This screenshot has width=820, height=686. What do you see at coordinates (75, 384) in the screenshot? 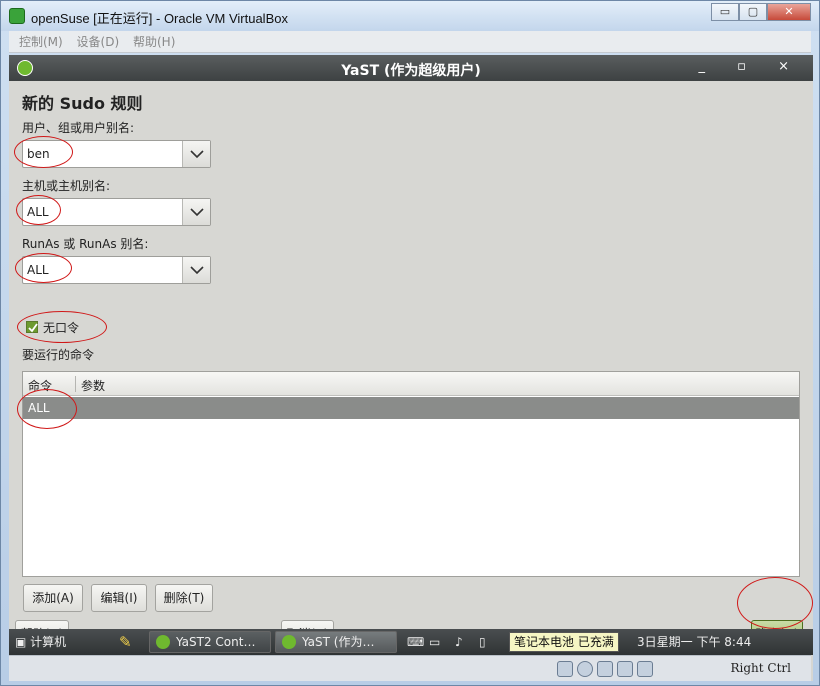
I see `column-divider` at bounding box center [75, 384].